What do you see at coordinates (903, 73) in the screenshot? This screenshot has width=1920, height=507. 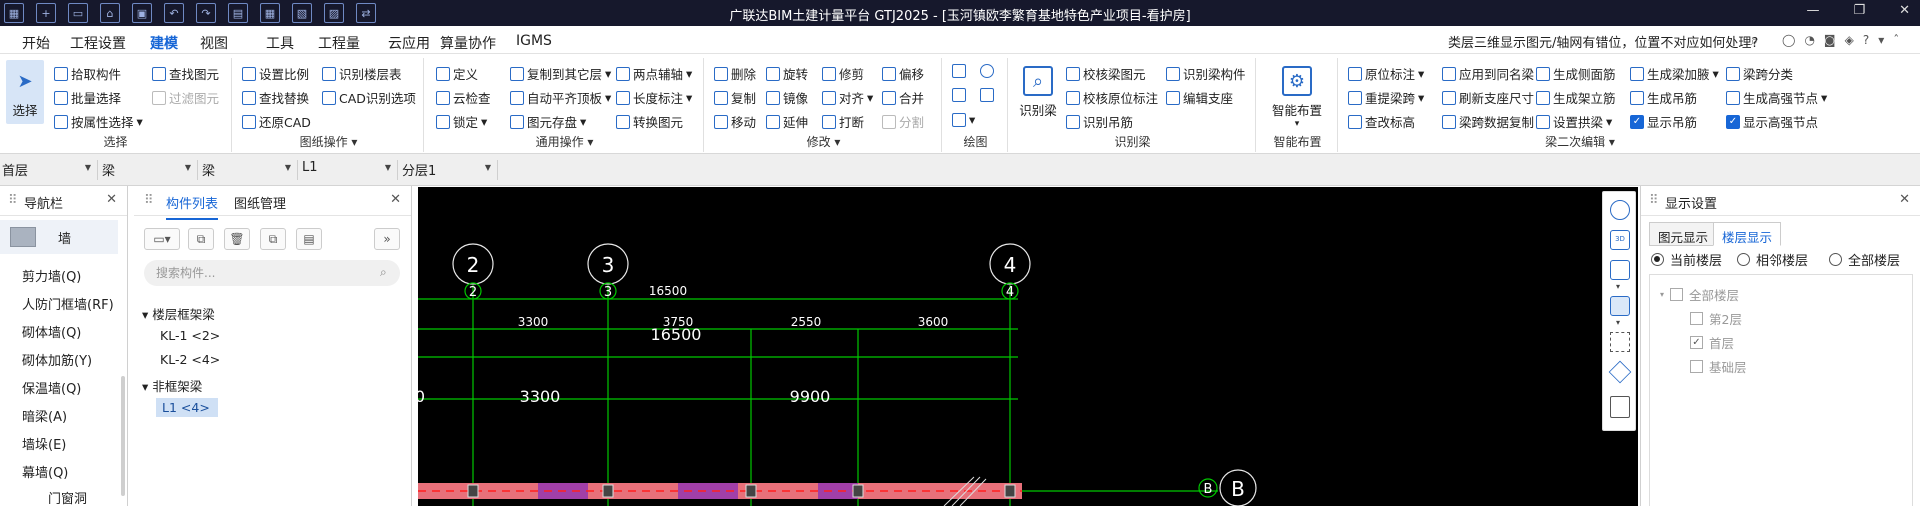 I see `offset-button: 偏移` at bounding box center [903, 73].